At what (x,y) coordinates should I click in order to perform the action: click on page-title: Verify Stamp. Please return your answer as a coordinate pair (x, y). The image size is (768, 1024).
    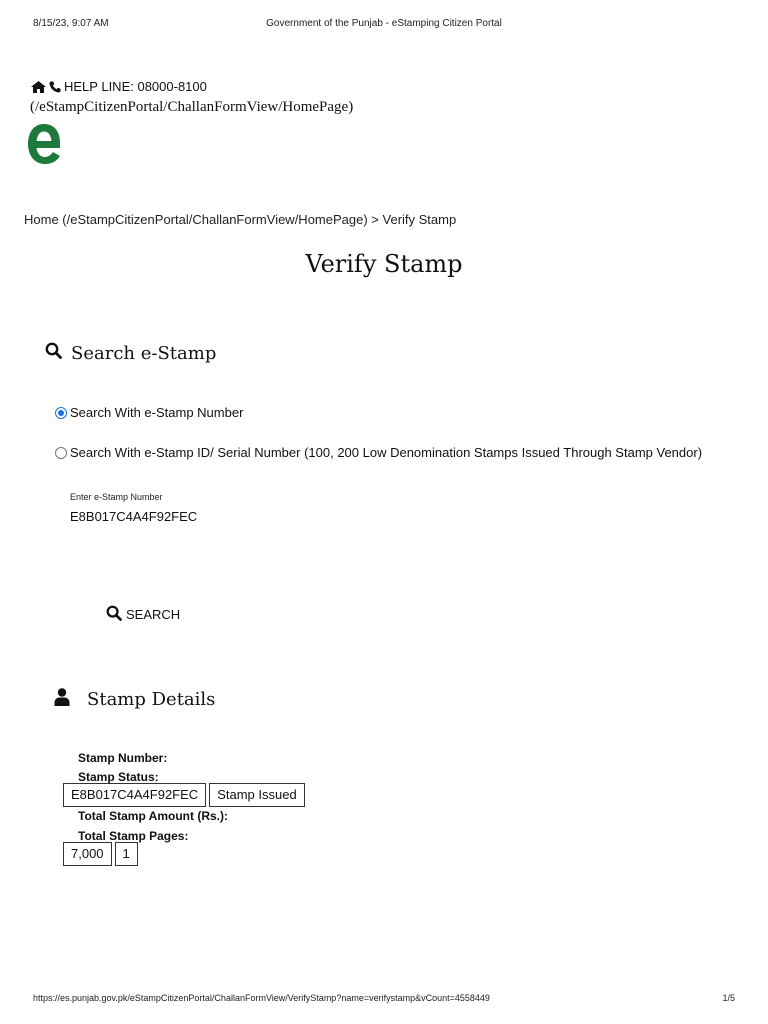
    Looking at the image, I should click on (384, 264).